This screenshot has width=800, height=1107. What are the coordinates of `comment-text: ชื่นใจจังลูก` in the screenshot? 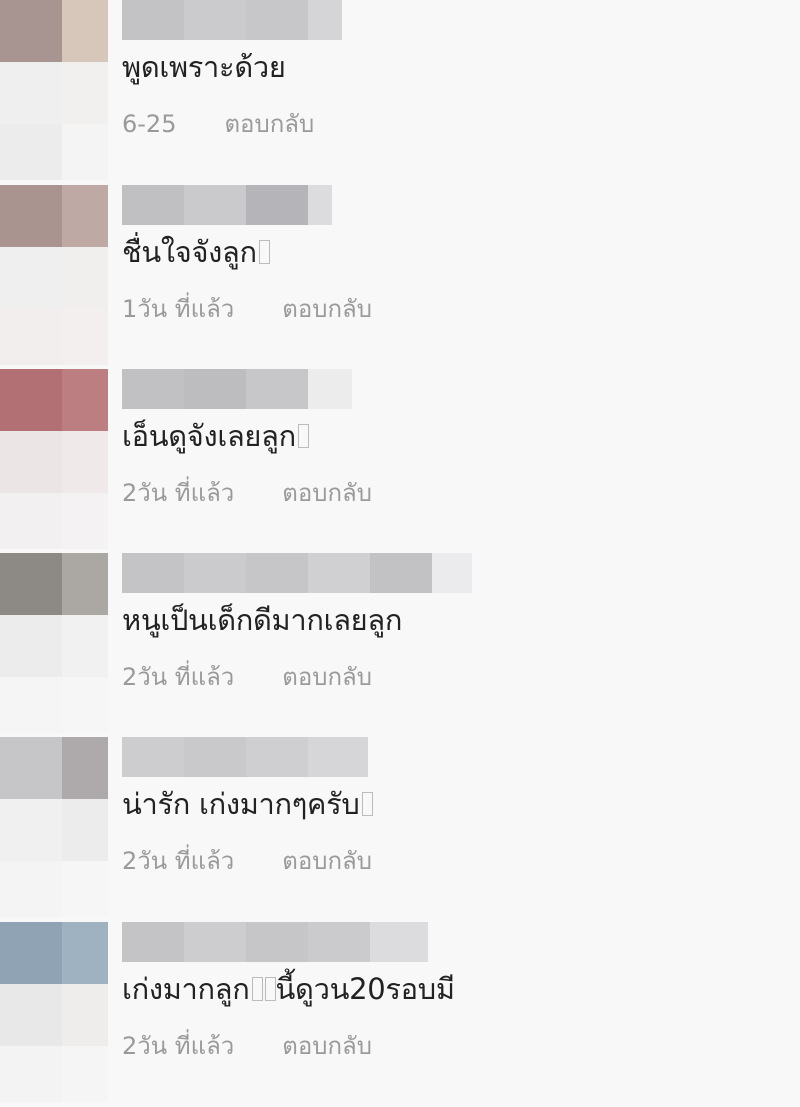 It's located at (196, 252).